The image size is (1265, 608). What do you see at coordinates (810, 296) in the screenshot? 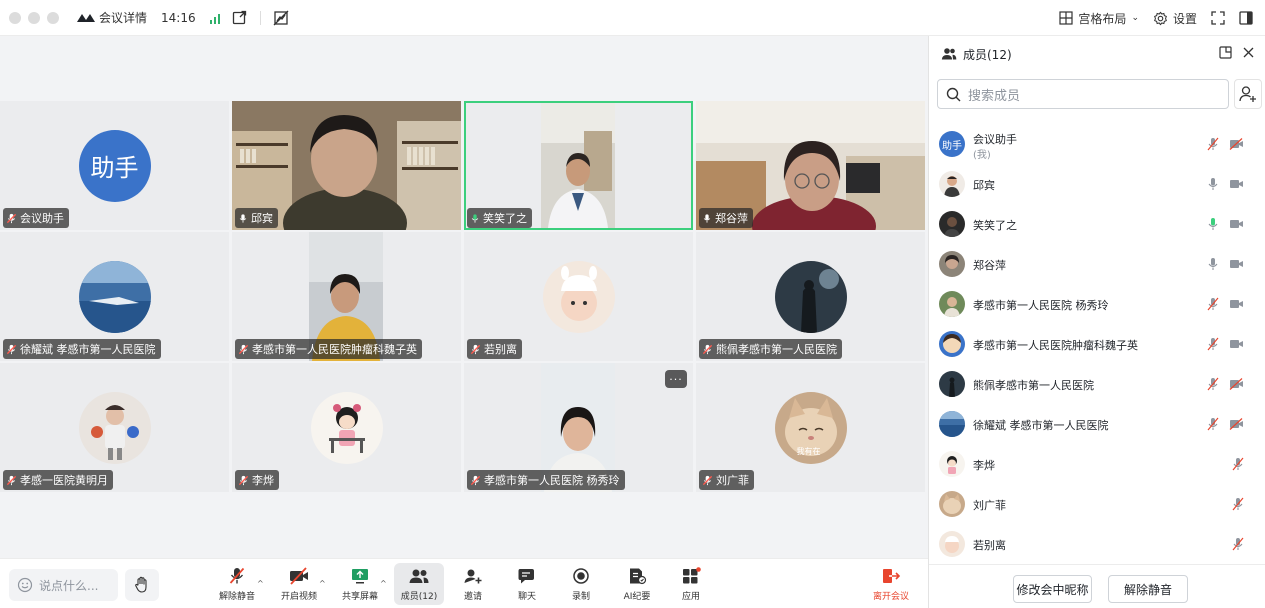
I see `video-tile-xiongpei: 熊佩孝感市第一人民医院` at bounding box center [810, 296].